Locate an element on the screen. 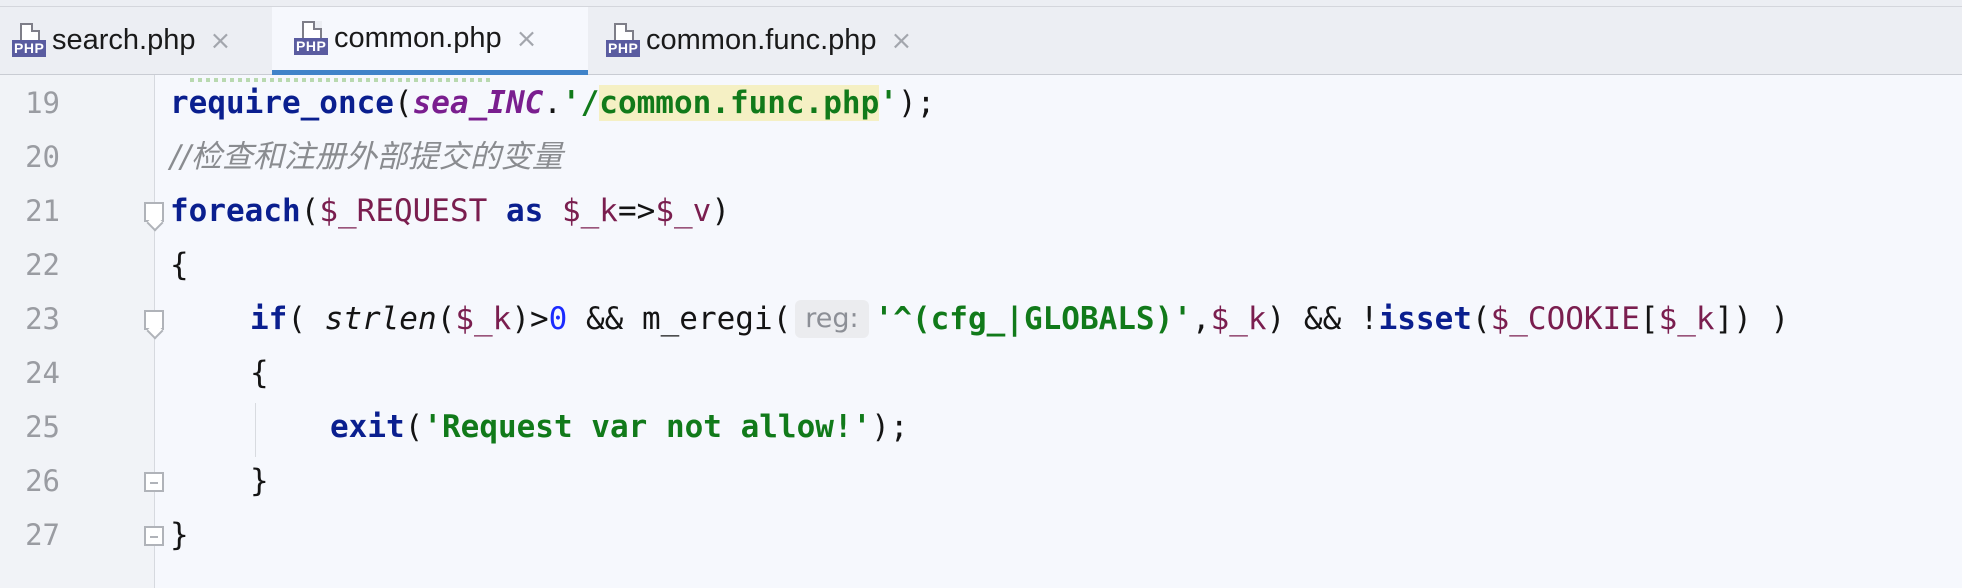  code-text: exit('Request var not allow!'); is located at coordinates (619, 427).